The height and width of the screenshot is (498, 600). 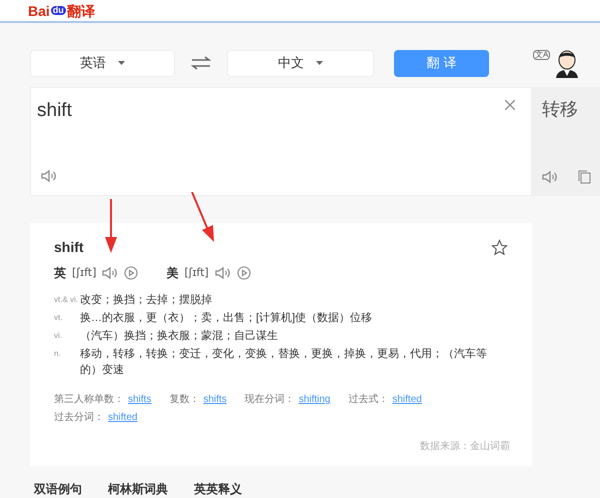 What do you see at coordinates (79, 417) in the screenshot?
I see `form-label: 过去分词：` at bounding box center [79, 417].